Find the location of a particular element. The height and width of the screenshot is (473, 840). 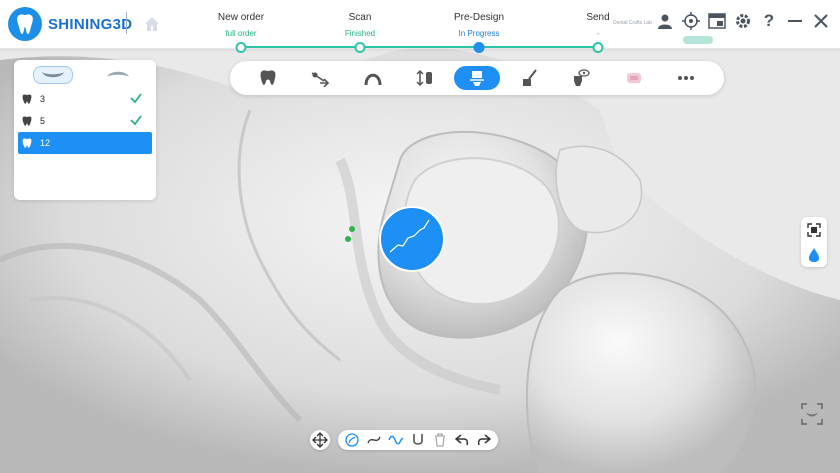

minimize-icon is located at coordinates (795, 21).